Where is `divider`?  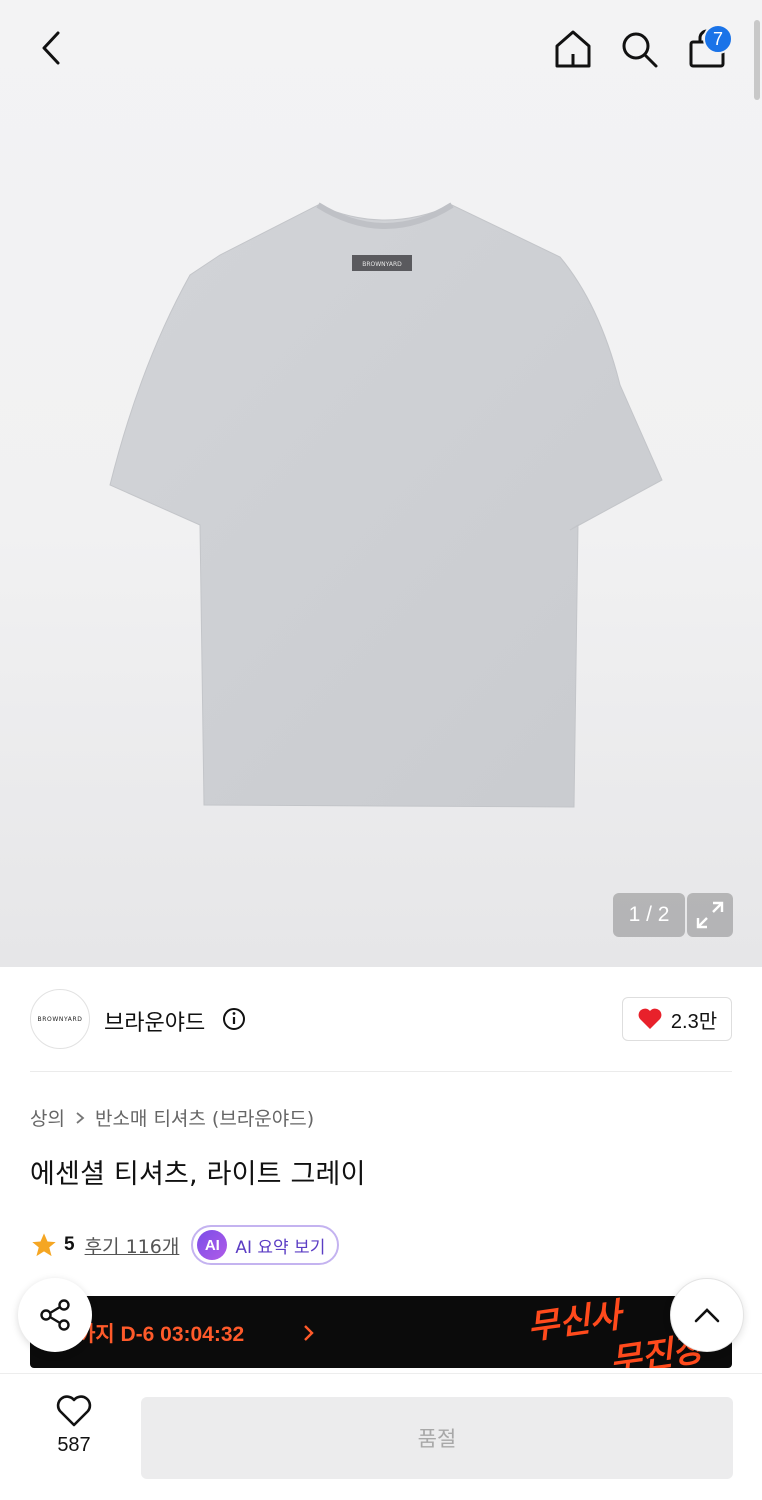
divider is located at coordinates (381, 1071).